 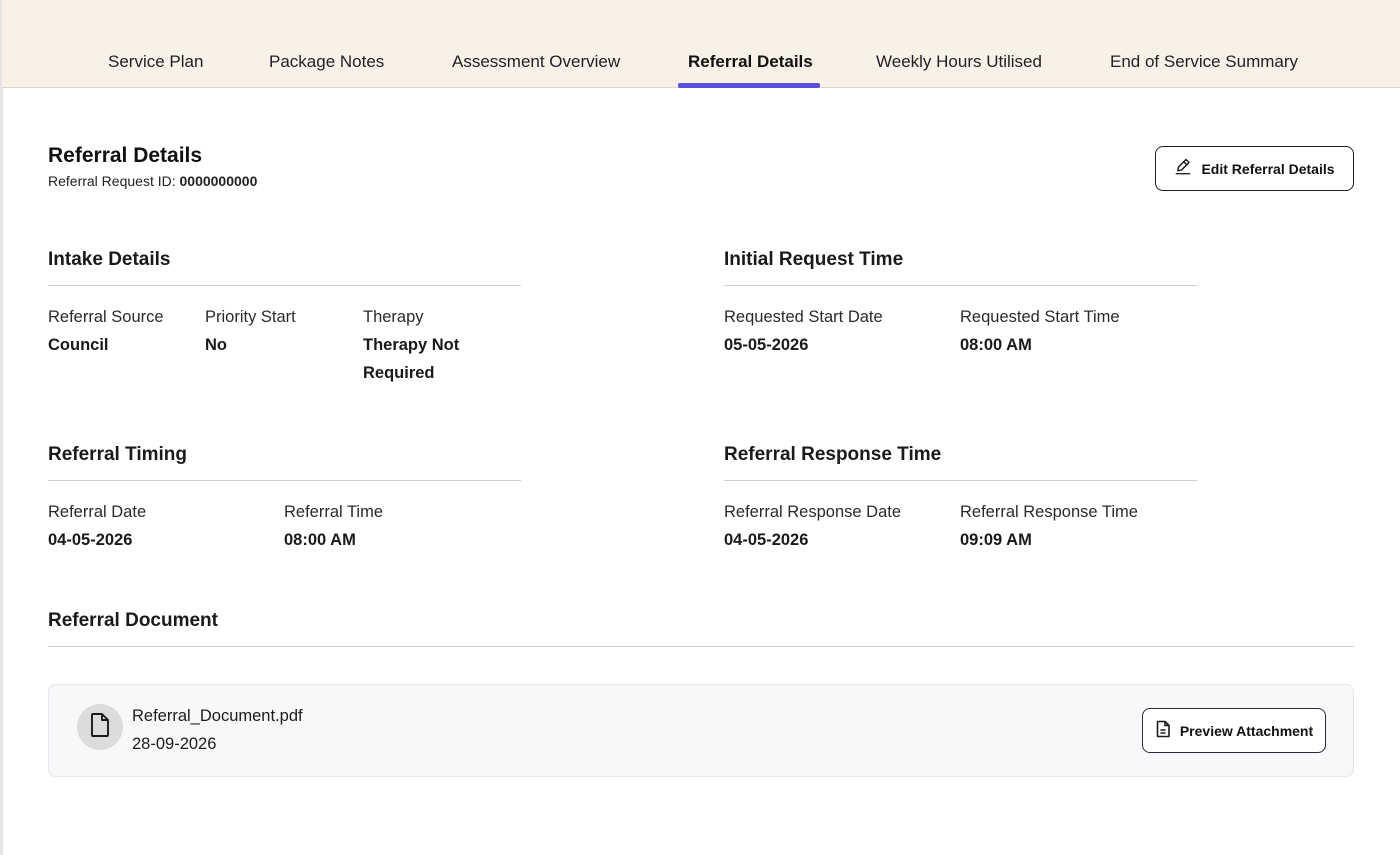 I want to click on page-left-border, so click(x=1, y=427).